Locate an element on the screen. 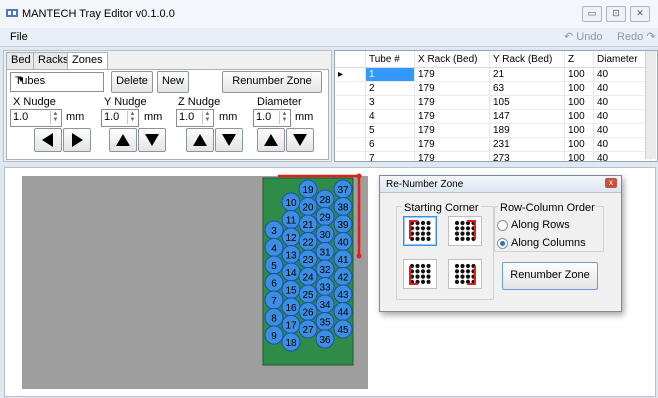 The image size is (658, 398). tube-circle: 39 is located at coordinates (343, 224).